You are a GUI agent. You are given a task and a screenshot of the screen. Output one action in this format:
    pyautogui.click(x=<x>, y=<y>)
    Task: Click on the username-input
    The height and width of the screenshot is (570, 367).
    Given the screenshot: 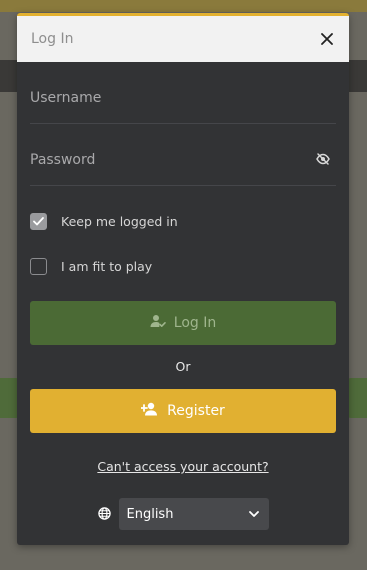 What is the action you would take?
    pyautogui.click(x=160, y=92)
    